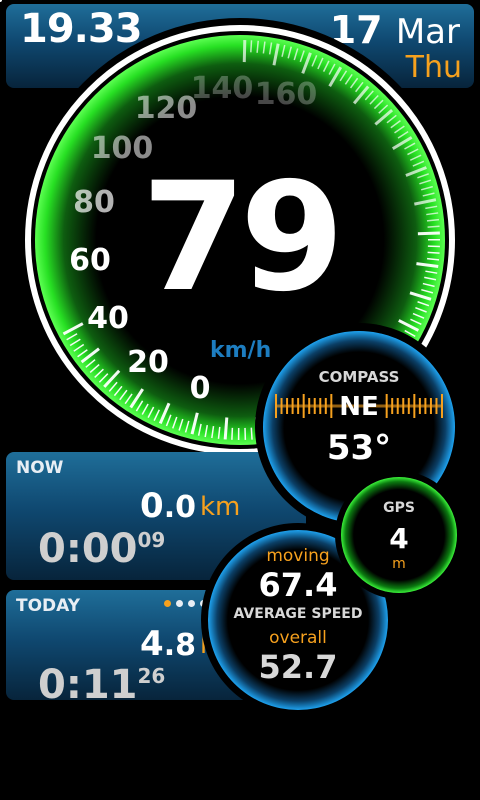 This screenshot has height=800, width=480. I want to click on scale-label-80: 80, so click(94, 202).